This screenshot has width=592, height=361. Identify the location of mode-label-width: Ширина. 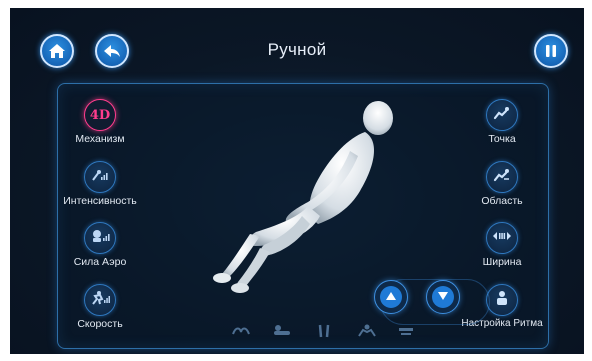
(502, 262).